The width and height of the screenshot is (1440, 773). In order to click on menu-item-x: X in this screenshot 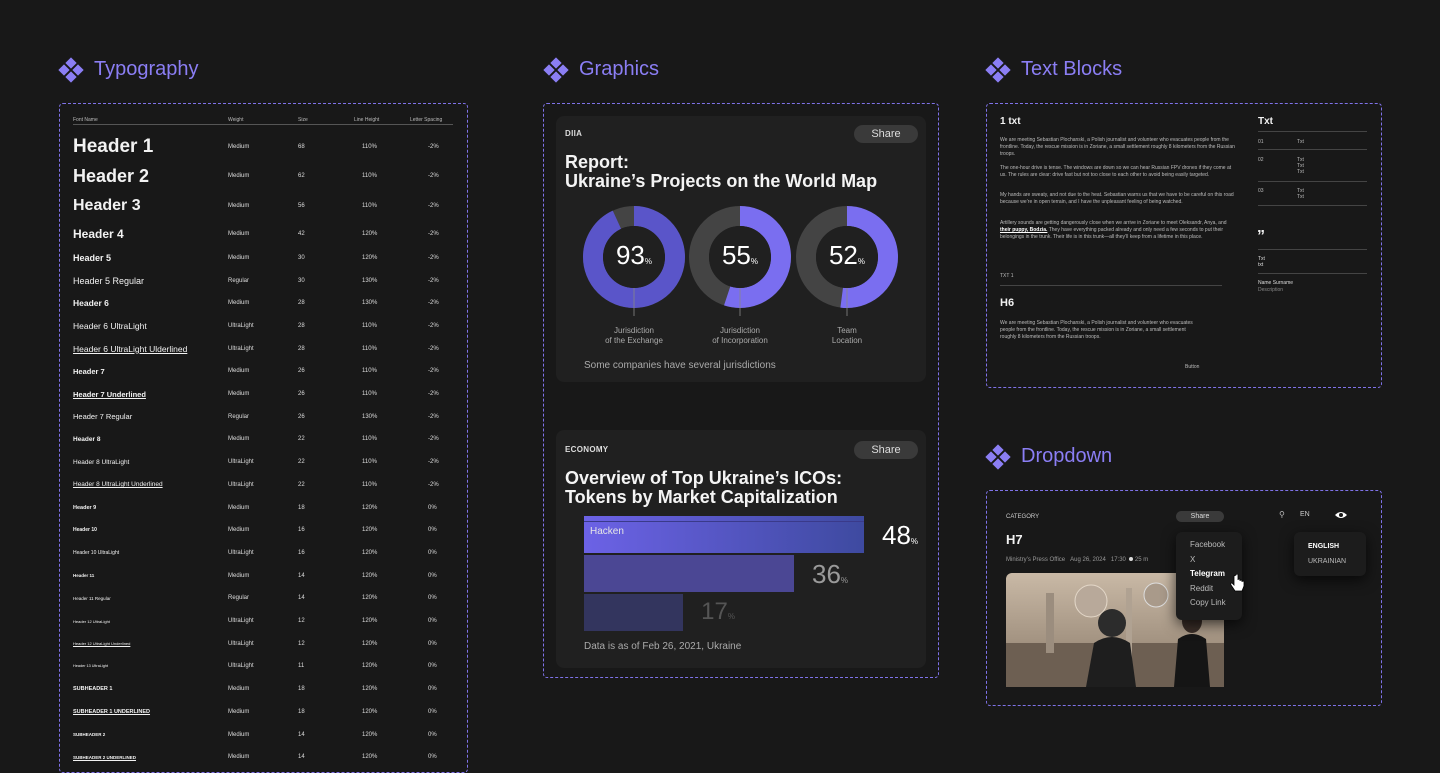, I will do `click(1209, 560)`.